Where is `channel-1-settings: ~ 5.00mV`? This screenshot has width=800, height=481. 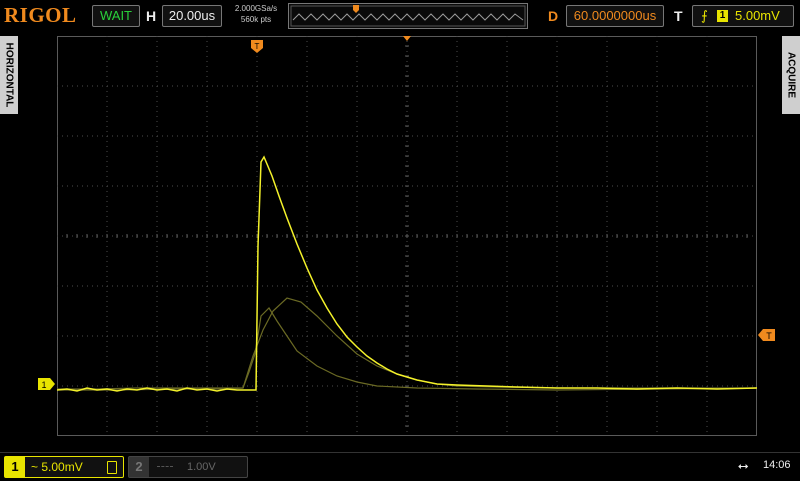 channel-1-settings: ~ 5.00mV is located at coordinates (57, 467).